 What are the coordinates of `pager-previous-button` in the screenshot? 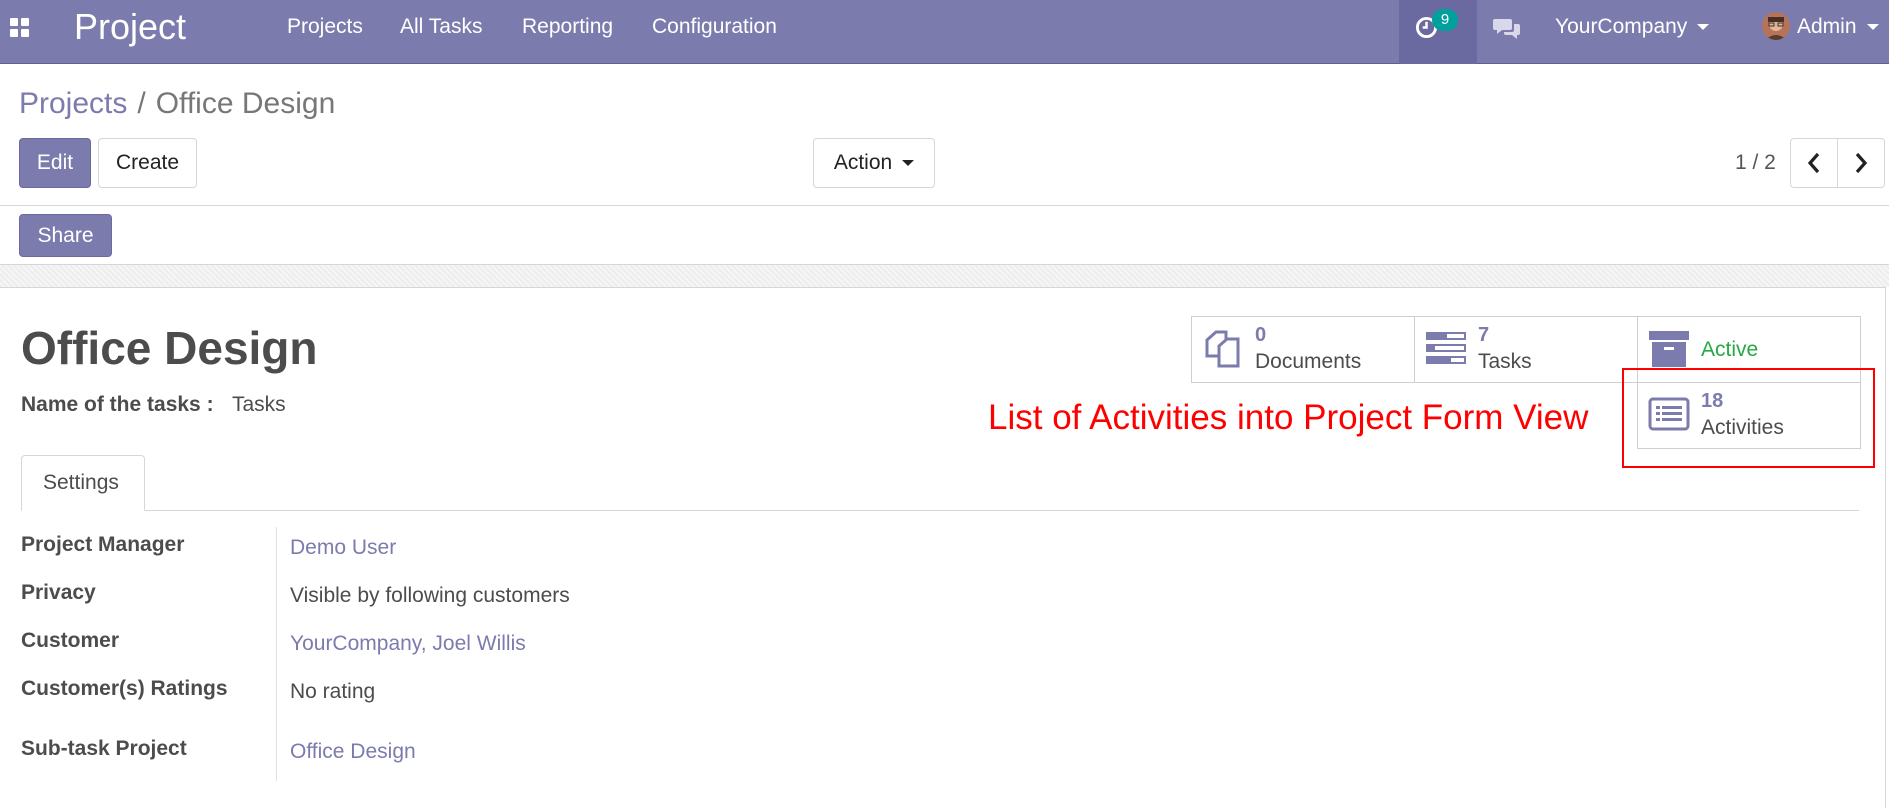 It's located at (1814, 163).